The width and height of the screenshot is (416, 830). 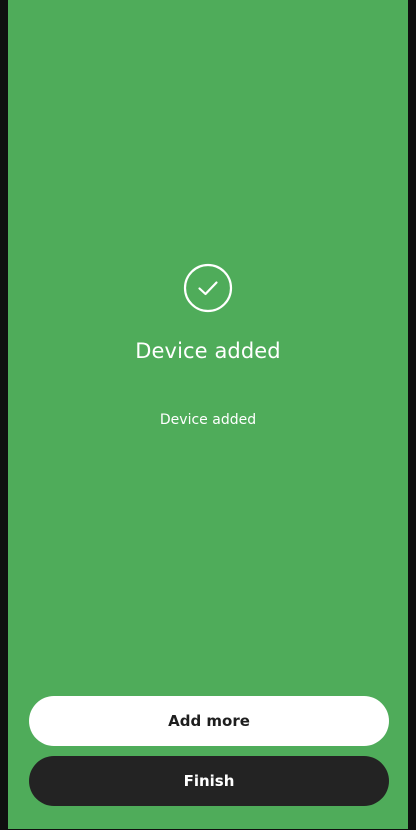 I want to click on check-circle-icon, so click(x=208, y=288).